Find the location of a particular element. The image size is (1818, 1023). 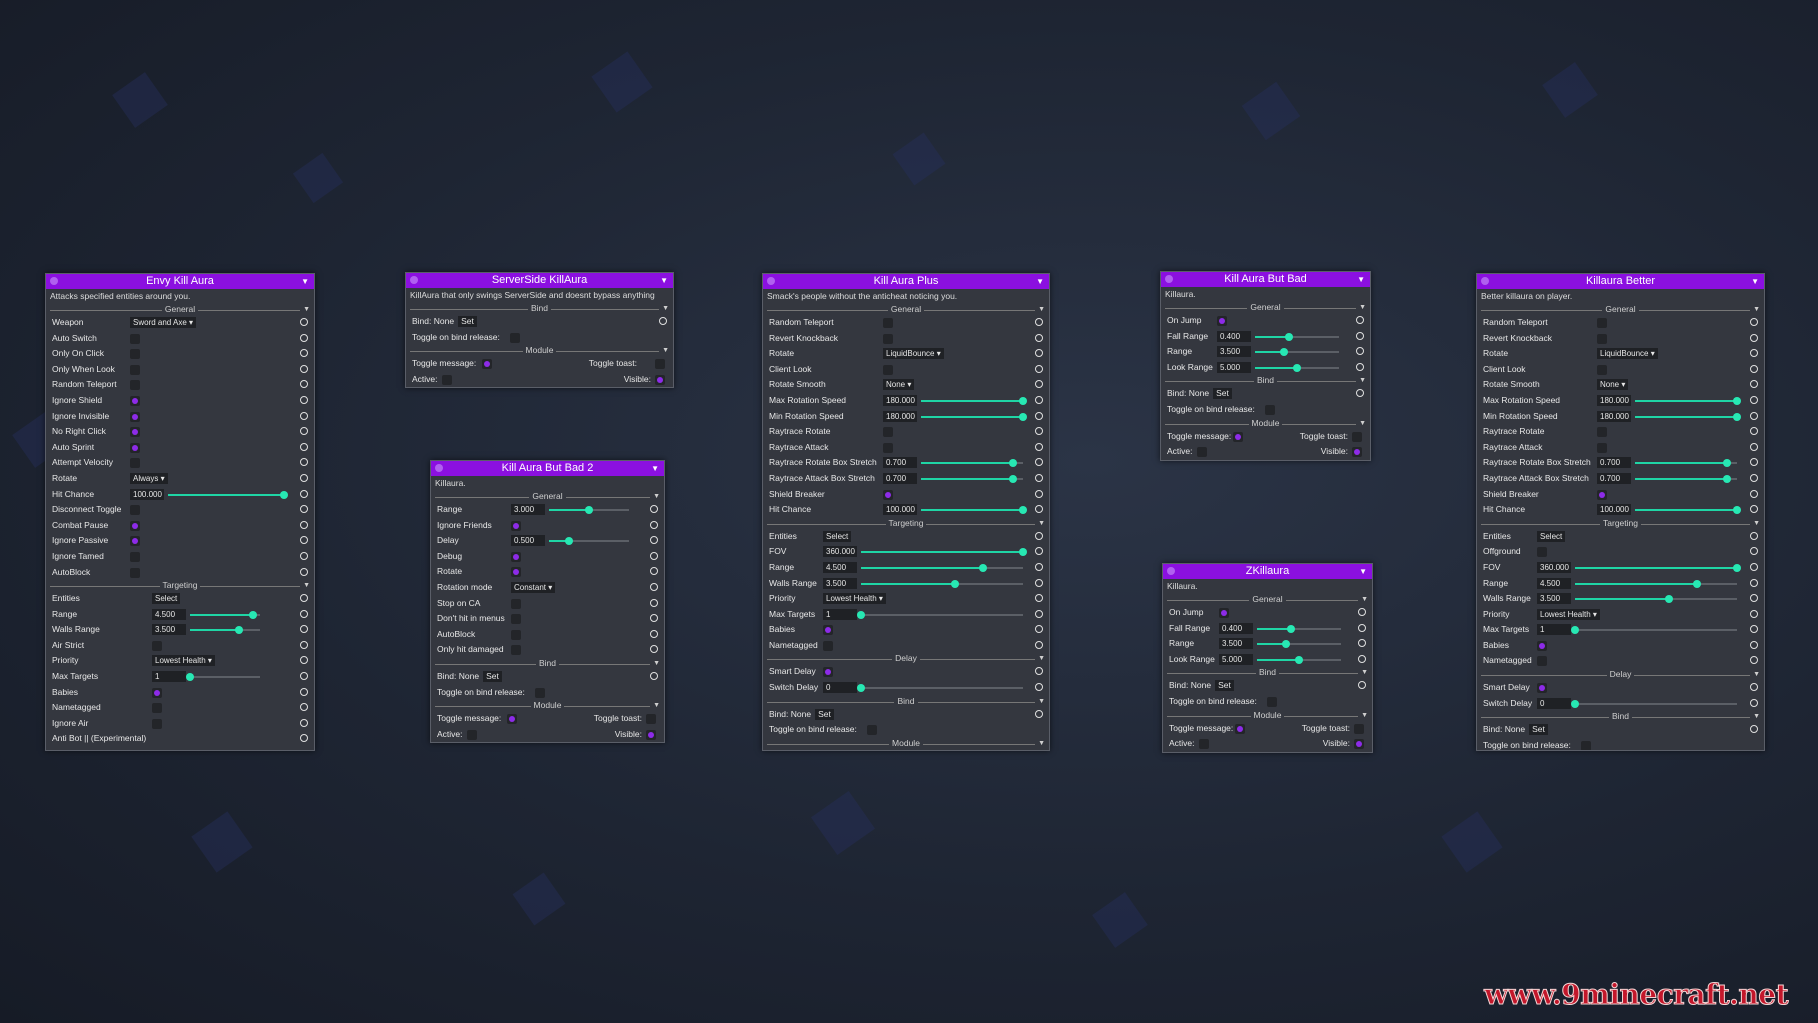

fov-slider is located at coordinates (944, 552).